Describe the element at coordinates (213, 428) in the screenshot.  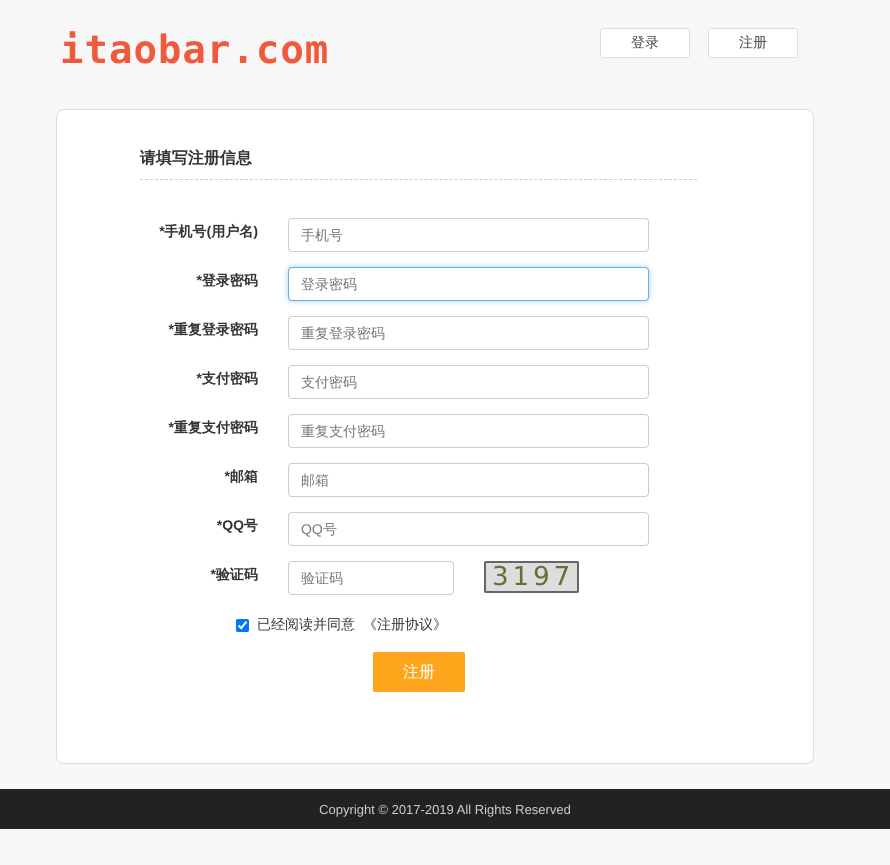
I see `field-label: *重复支付密码` at that location.